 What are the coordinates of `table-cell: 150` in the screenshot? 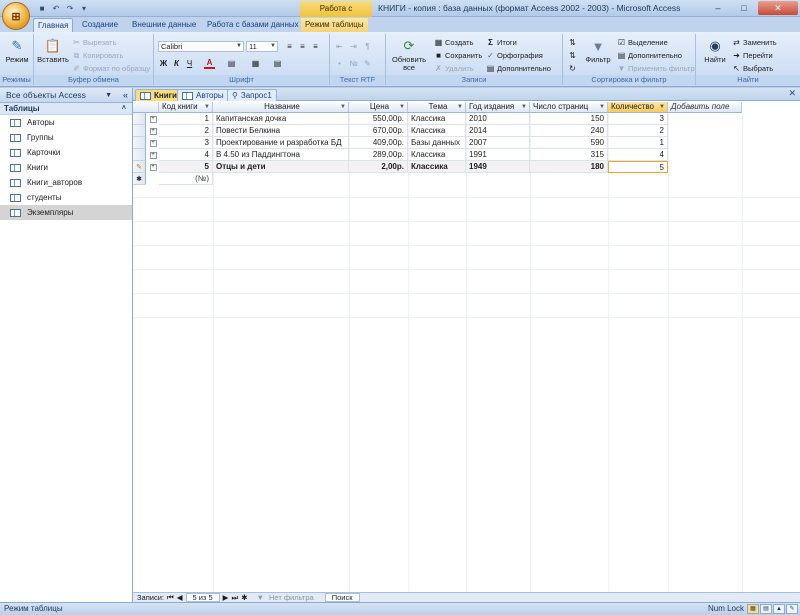 It's located at (569, 119).